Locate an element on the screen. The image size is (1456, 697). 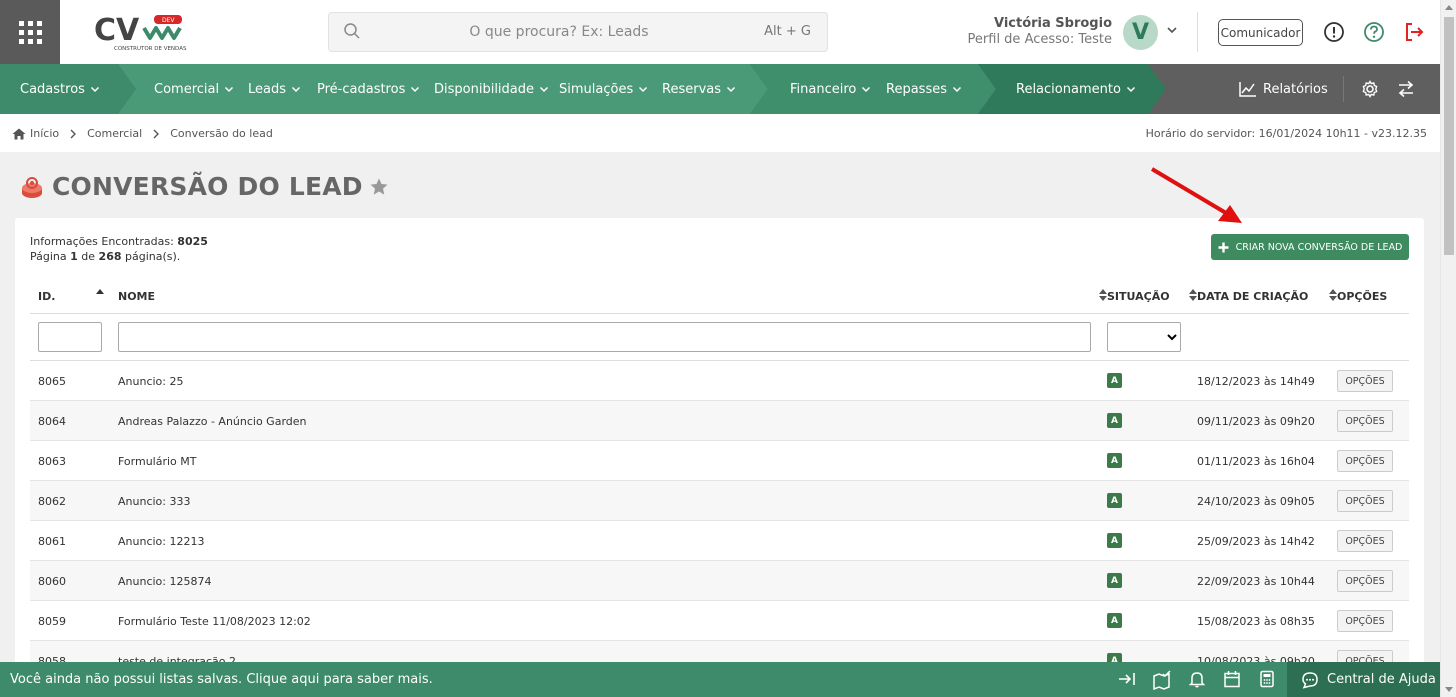
row-id: 8064 is located at coordinates (52, 421).